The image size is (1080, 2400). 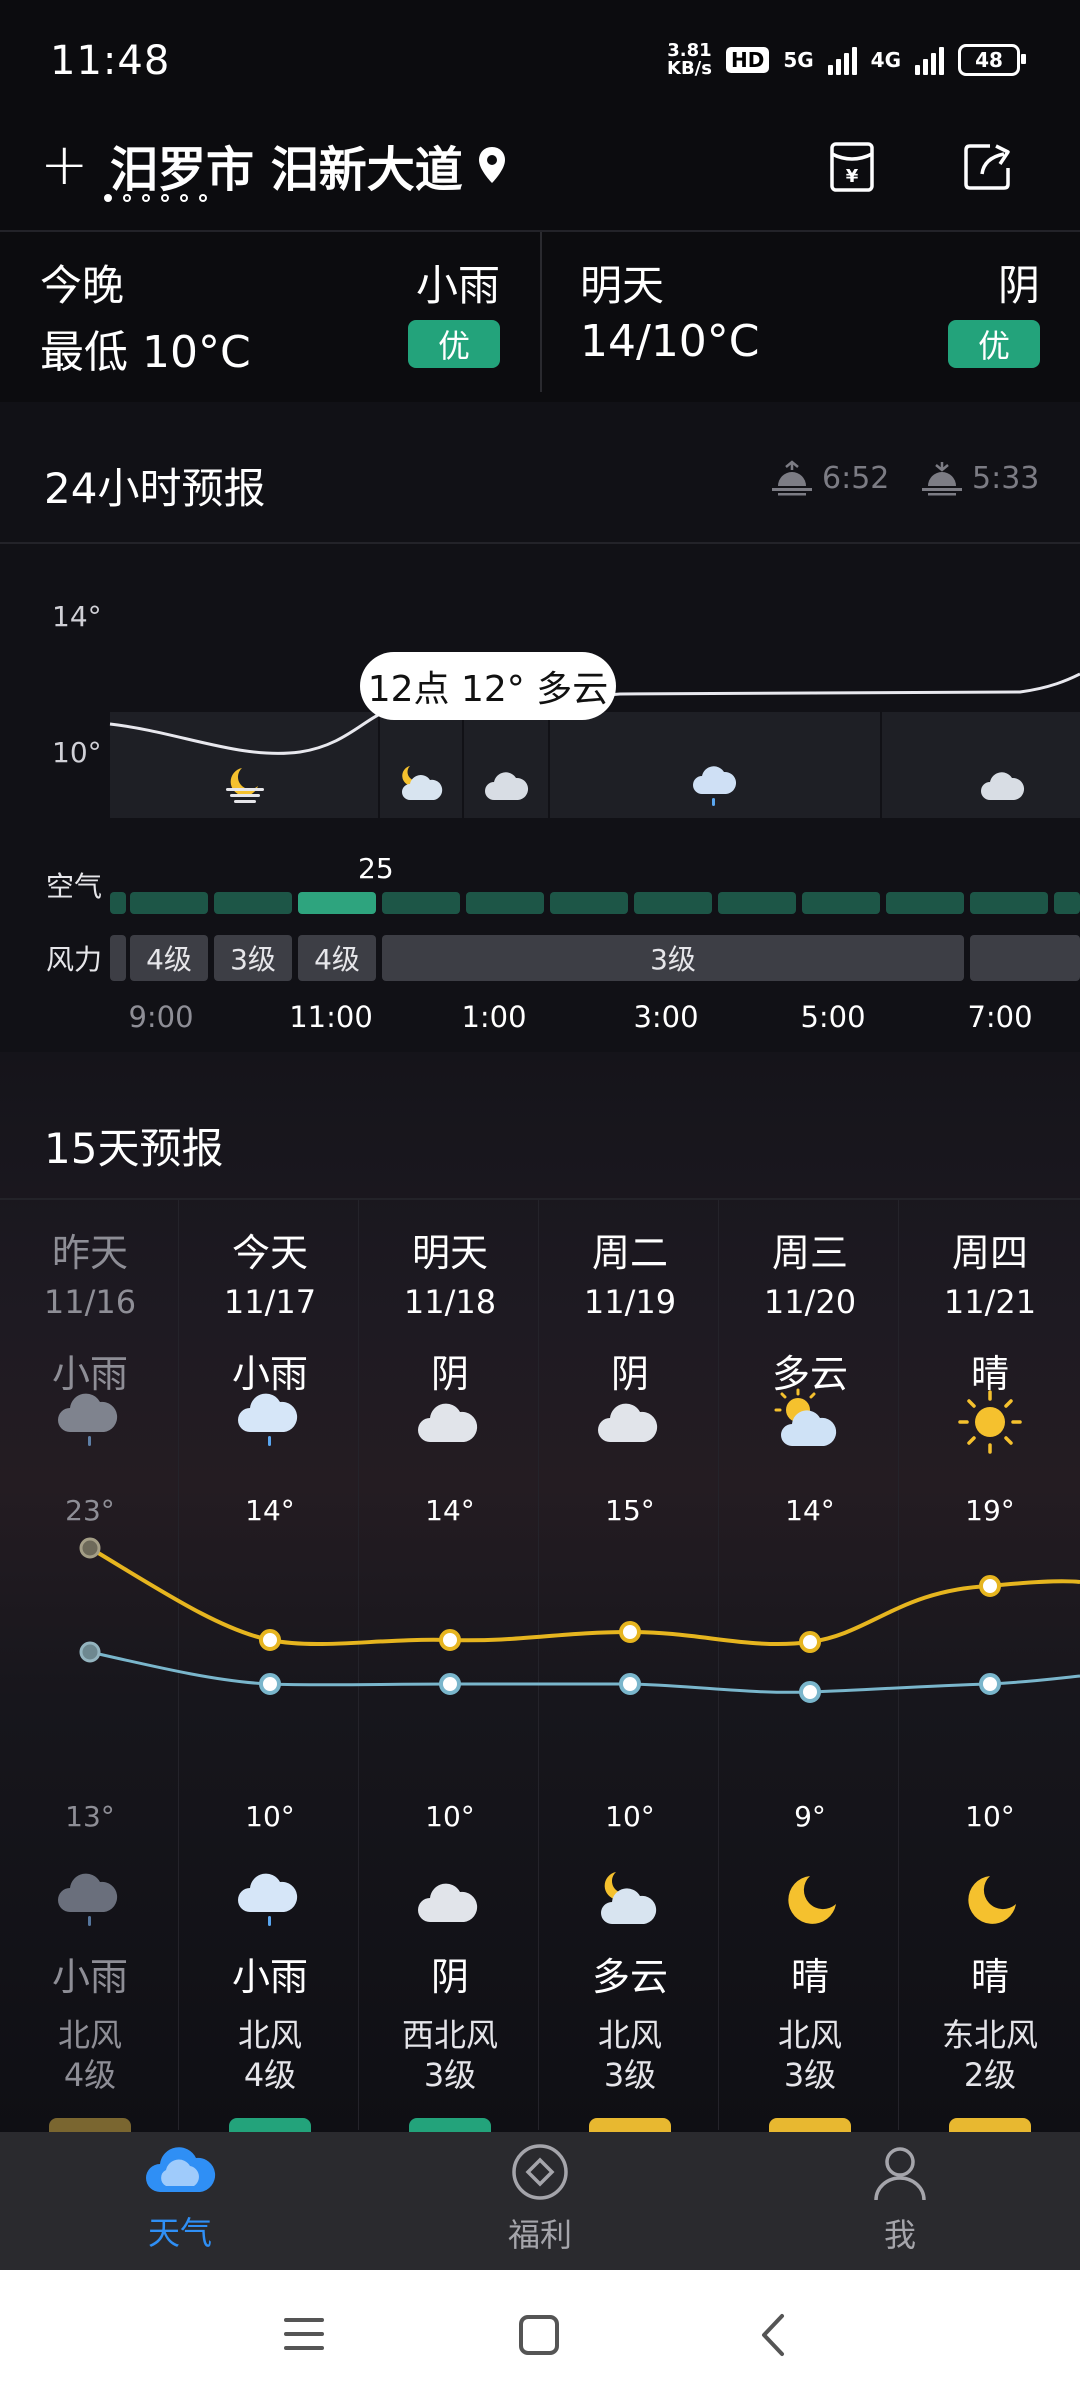 I want to click on night-weather: 多云, so click(x=629, y=1977).